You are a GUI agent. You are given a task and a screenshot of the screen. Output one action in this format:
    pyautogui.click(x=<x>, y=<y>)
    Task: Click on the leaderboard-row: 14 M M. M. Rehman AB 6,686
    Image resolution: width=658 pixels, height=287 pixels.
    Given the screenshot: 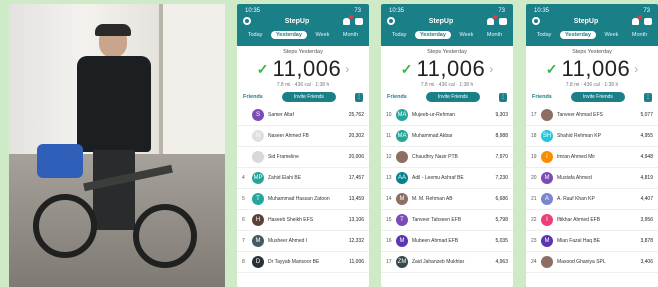 What is the action you would take?
    pyautogui.click(x=447, y=199)
    